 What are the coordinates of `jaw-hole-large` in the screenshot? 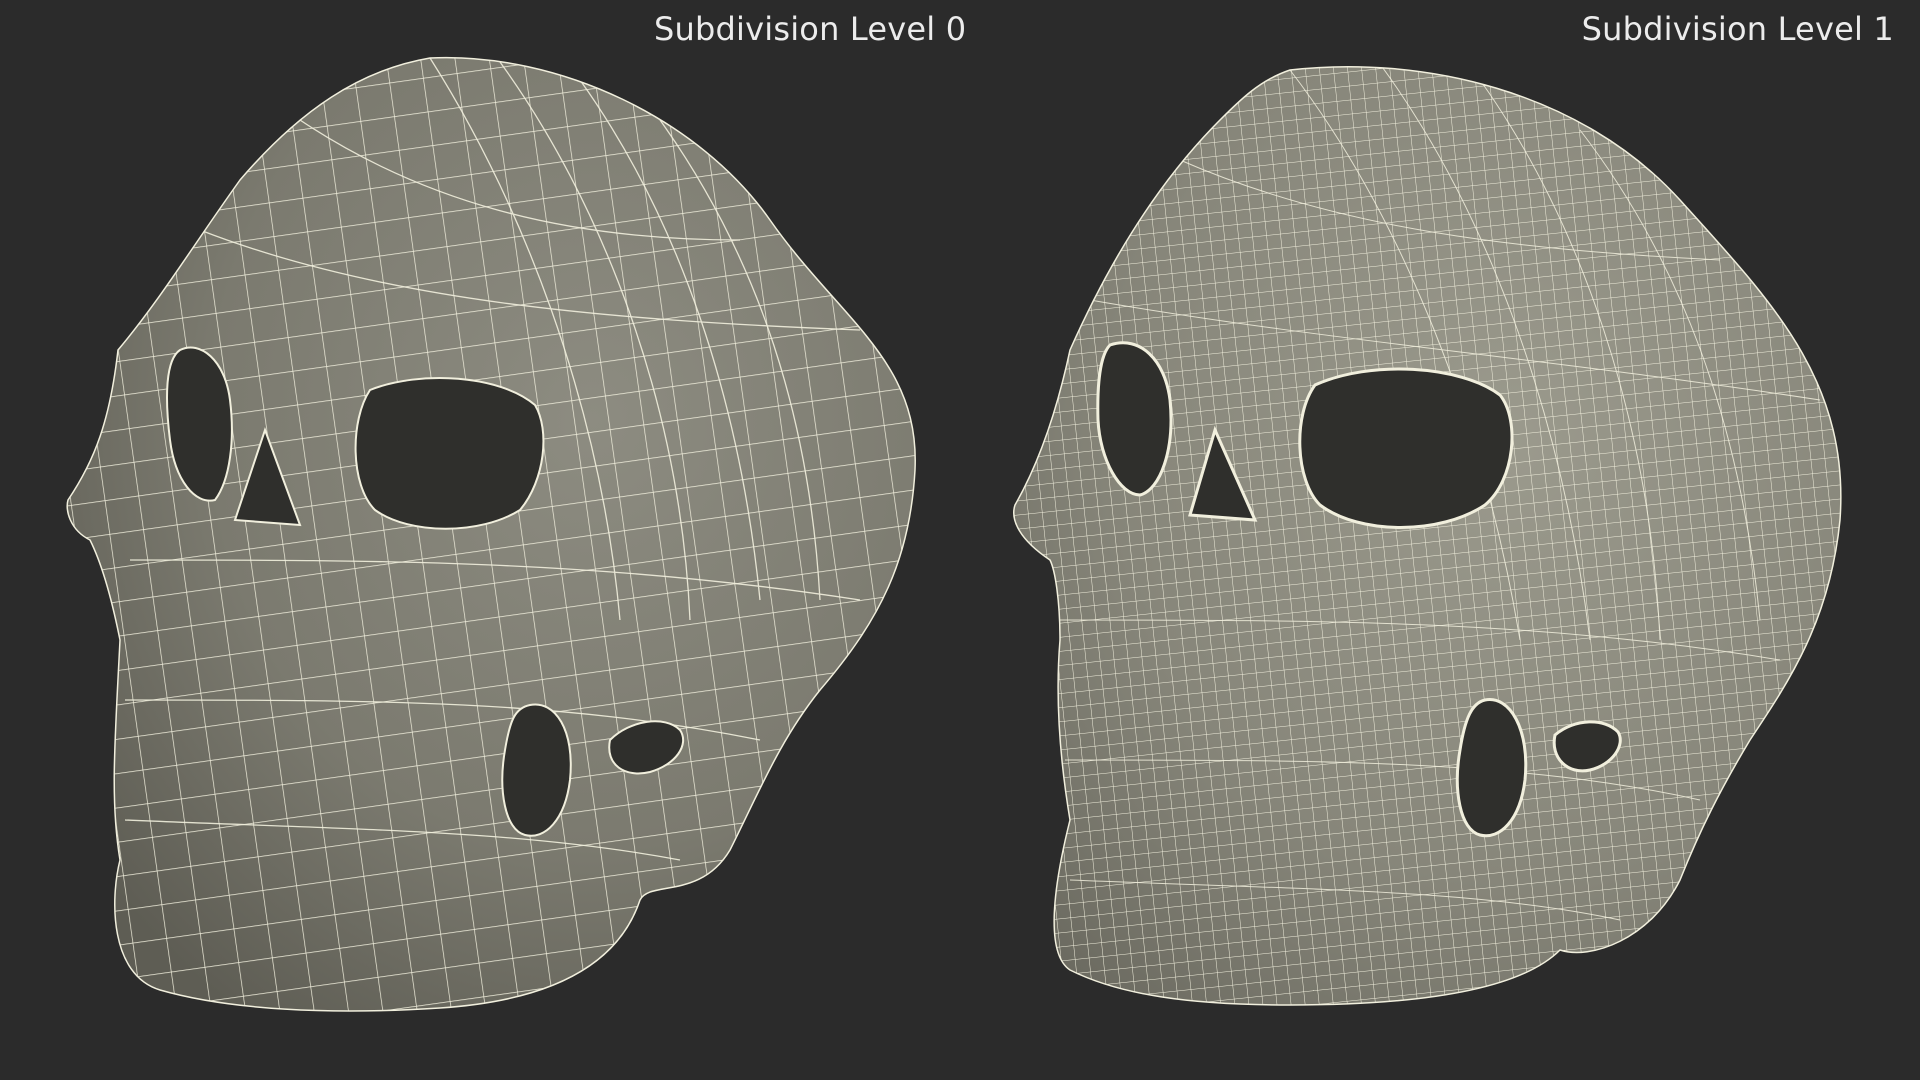 It's located at (1491, 768).